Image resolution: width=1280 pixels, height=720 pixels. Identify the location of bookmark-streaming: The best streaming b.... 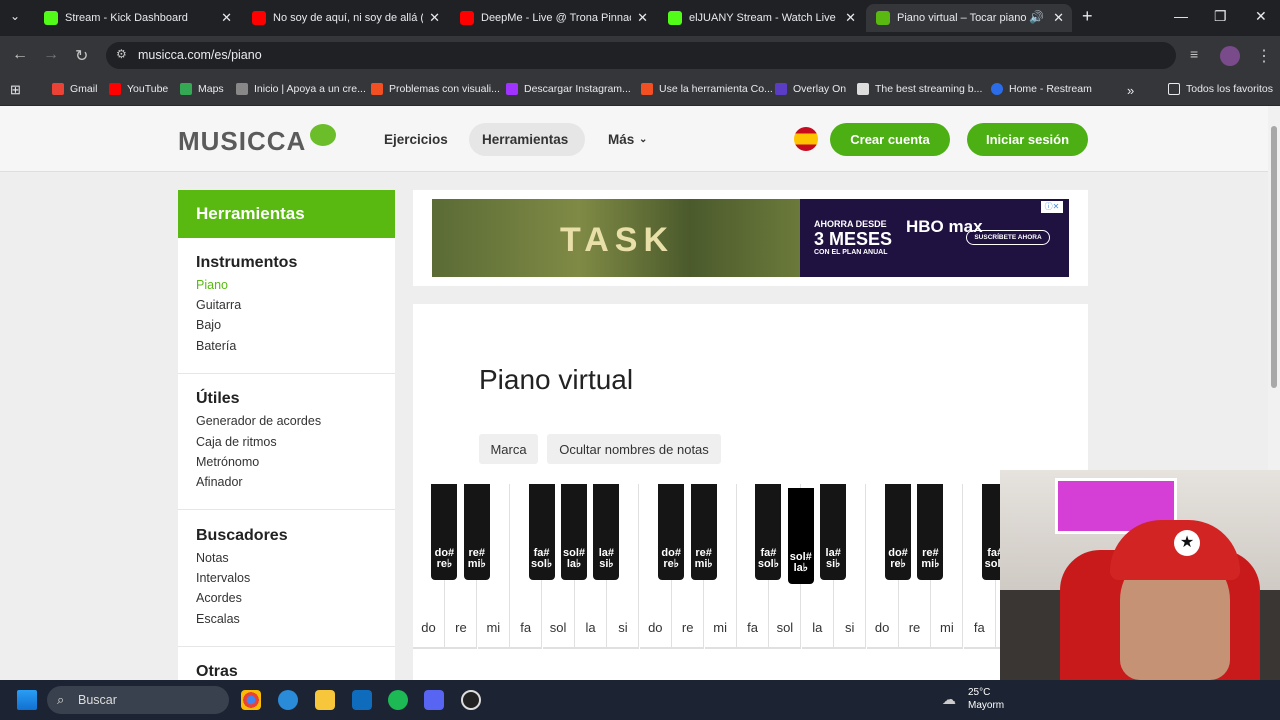
(919, 89).